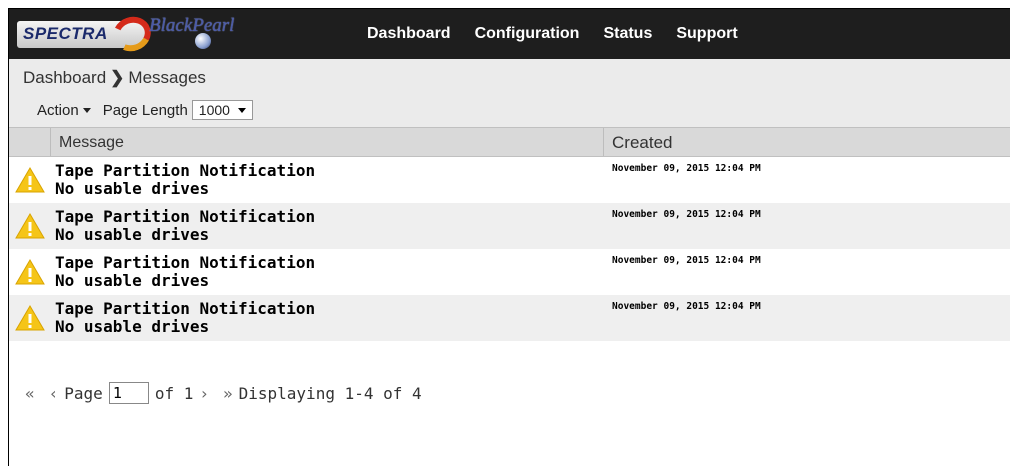 This screenshot has height=466, width=1010. What do you see at coordinates (83, 393) in the screenshot?
I see `page-label: Page` at bounding box center [83, 393].